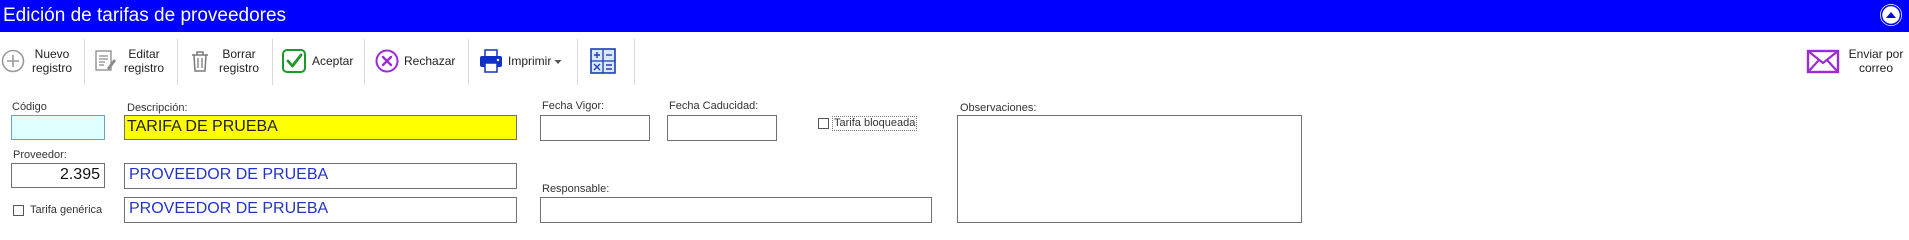 Image resolution: width=1909 pixels, height=240 pixels. What do you see at coordinates (576, 189) in the screenshot?
I see `responsable-label: Responsable:` at bounding box center [576, 189].